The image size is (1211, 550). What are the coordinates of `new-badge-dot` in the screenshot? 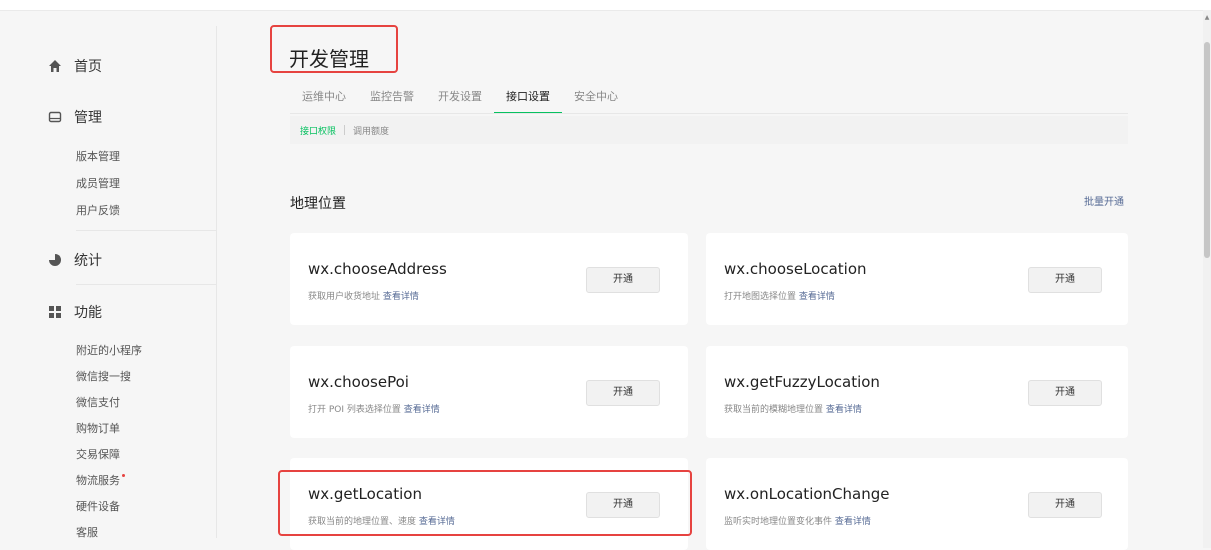 It's located at (123, 475).